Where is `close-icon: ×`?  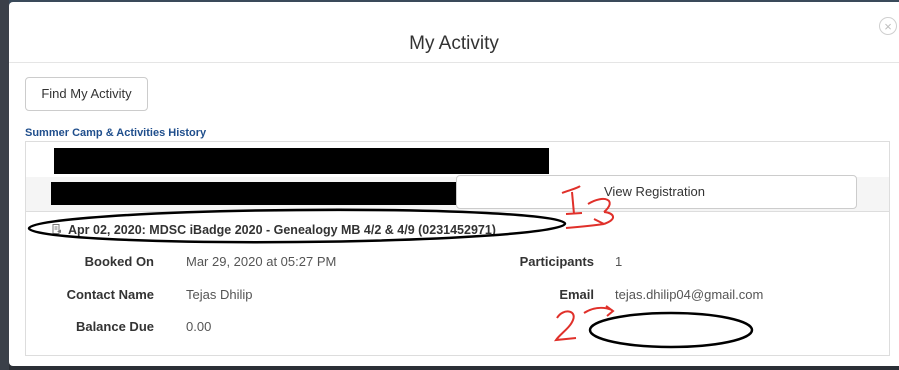
close-icon: × is located at coordinates (888, 26).